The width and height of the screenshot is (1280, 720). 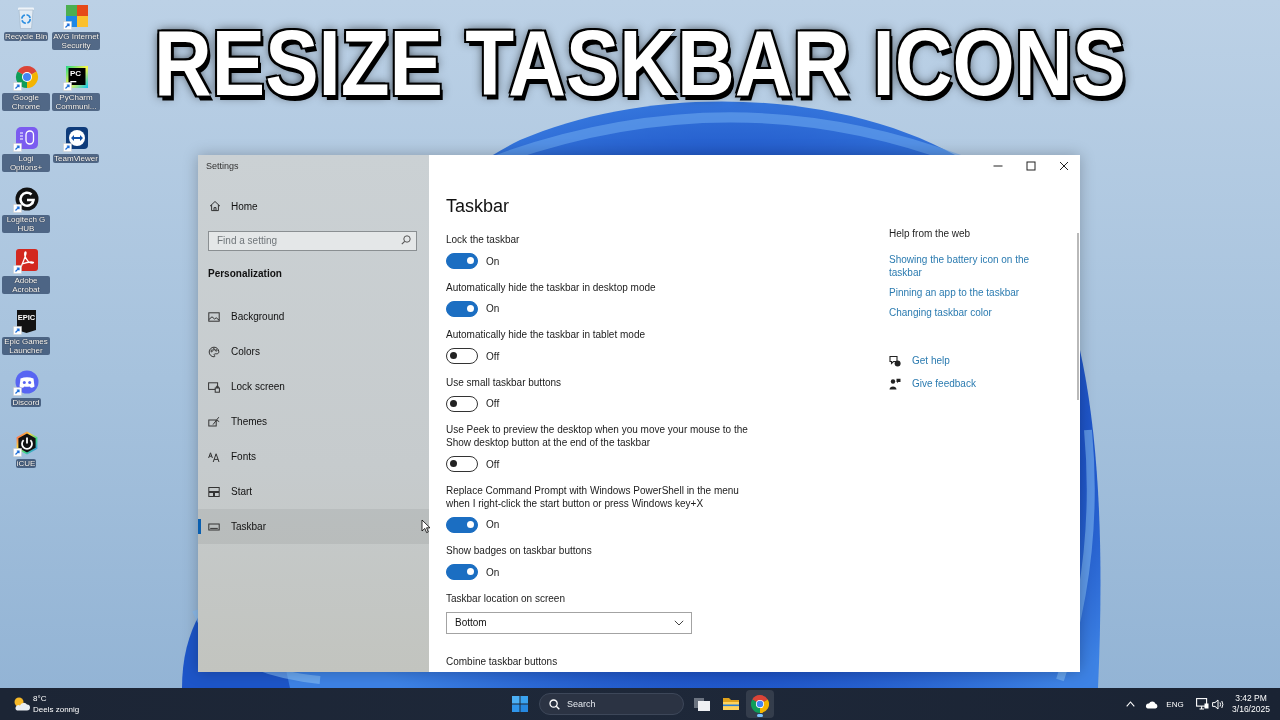 I want to click on taskbar-icon, so click(x=214, y=526).